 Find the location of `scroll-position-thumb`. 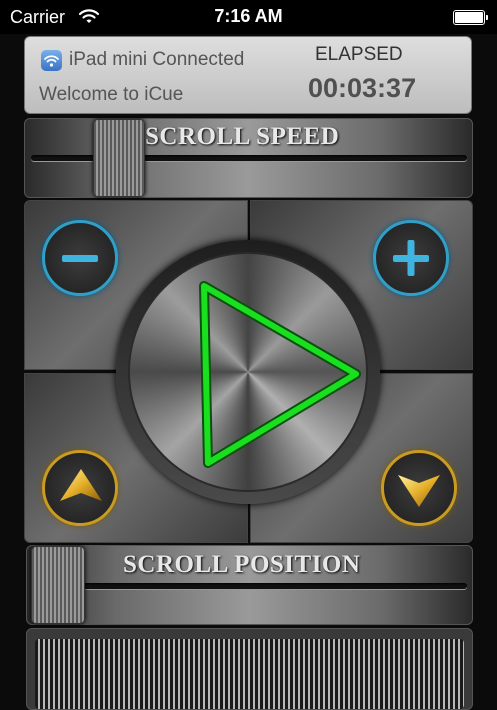

scroll-position-thumb is located at coordinates (58, 585).